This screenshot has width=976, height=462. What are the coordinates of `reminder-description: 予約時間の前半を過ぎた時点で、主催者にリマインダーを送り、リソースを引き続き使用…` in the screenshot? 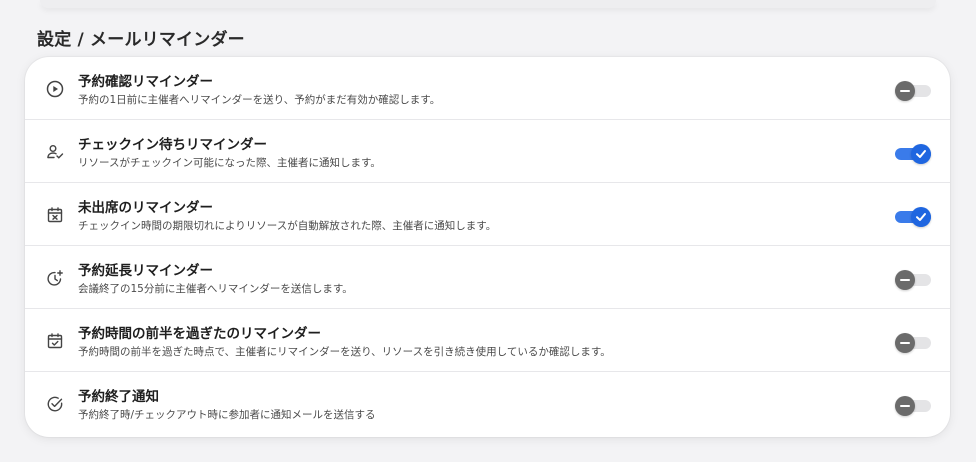 It's located at (344, 352).